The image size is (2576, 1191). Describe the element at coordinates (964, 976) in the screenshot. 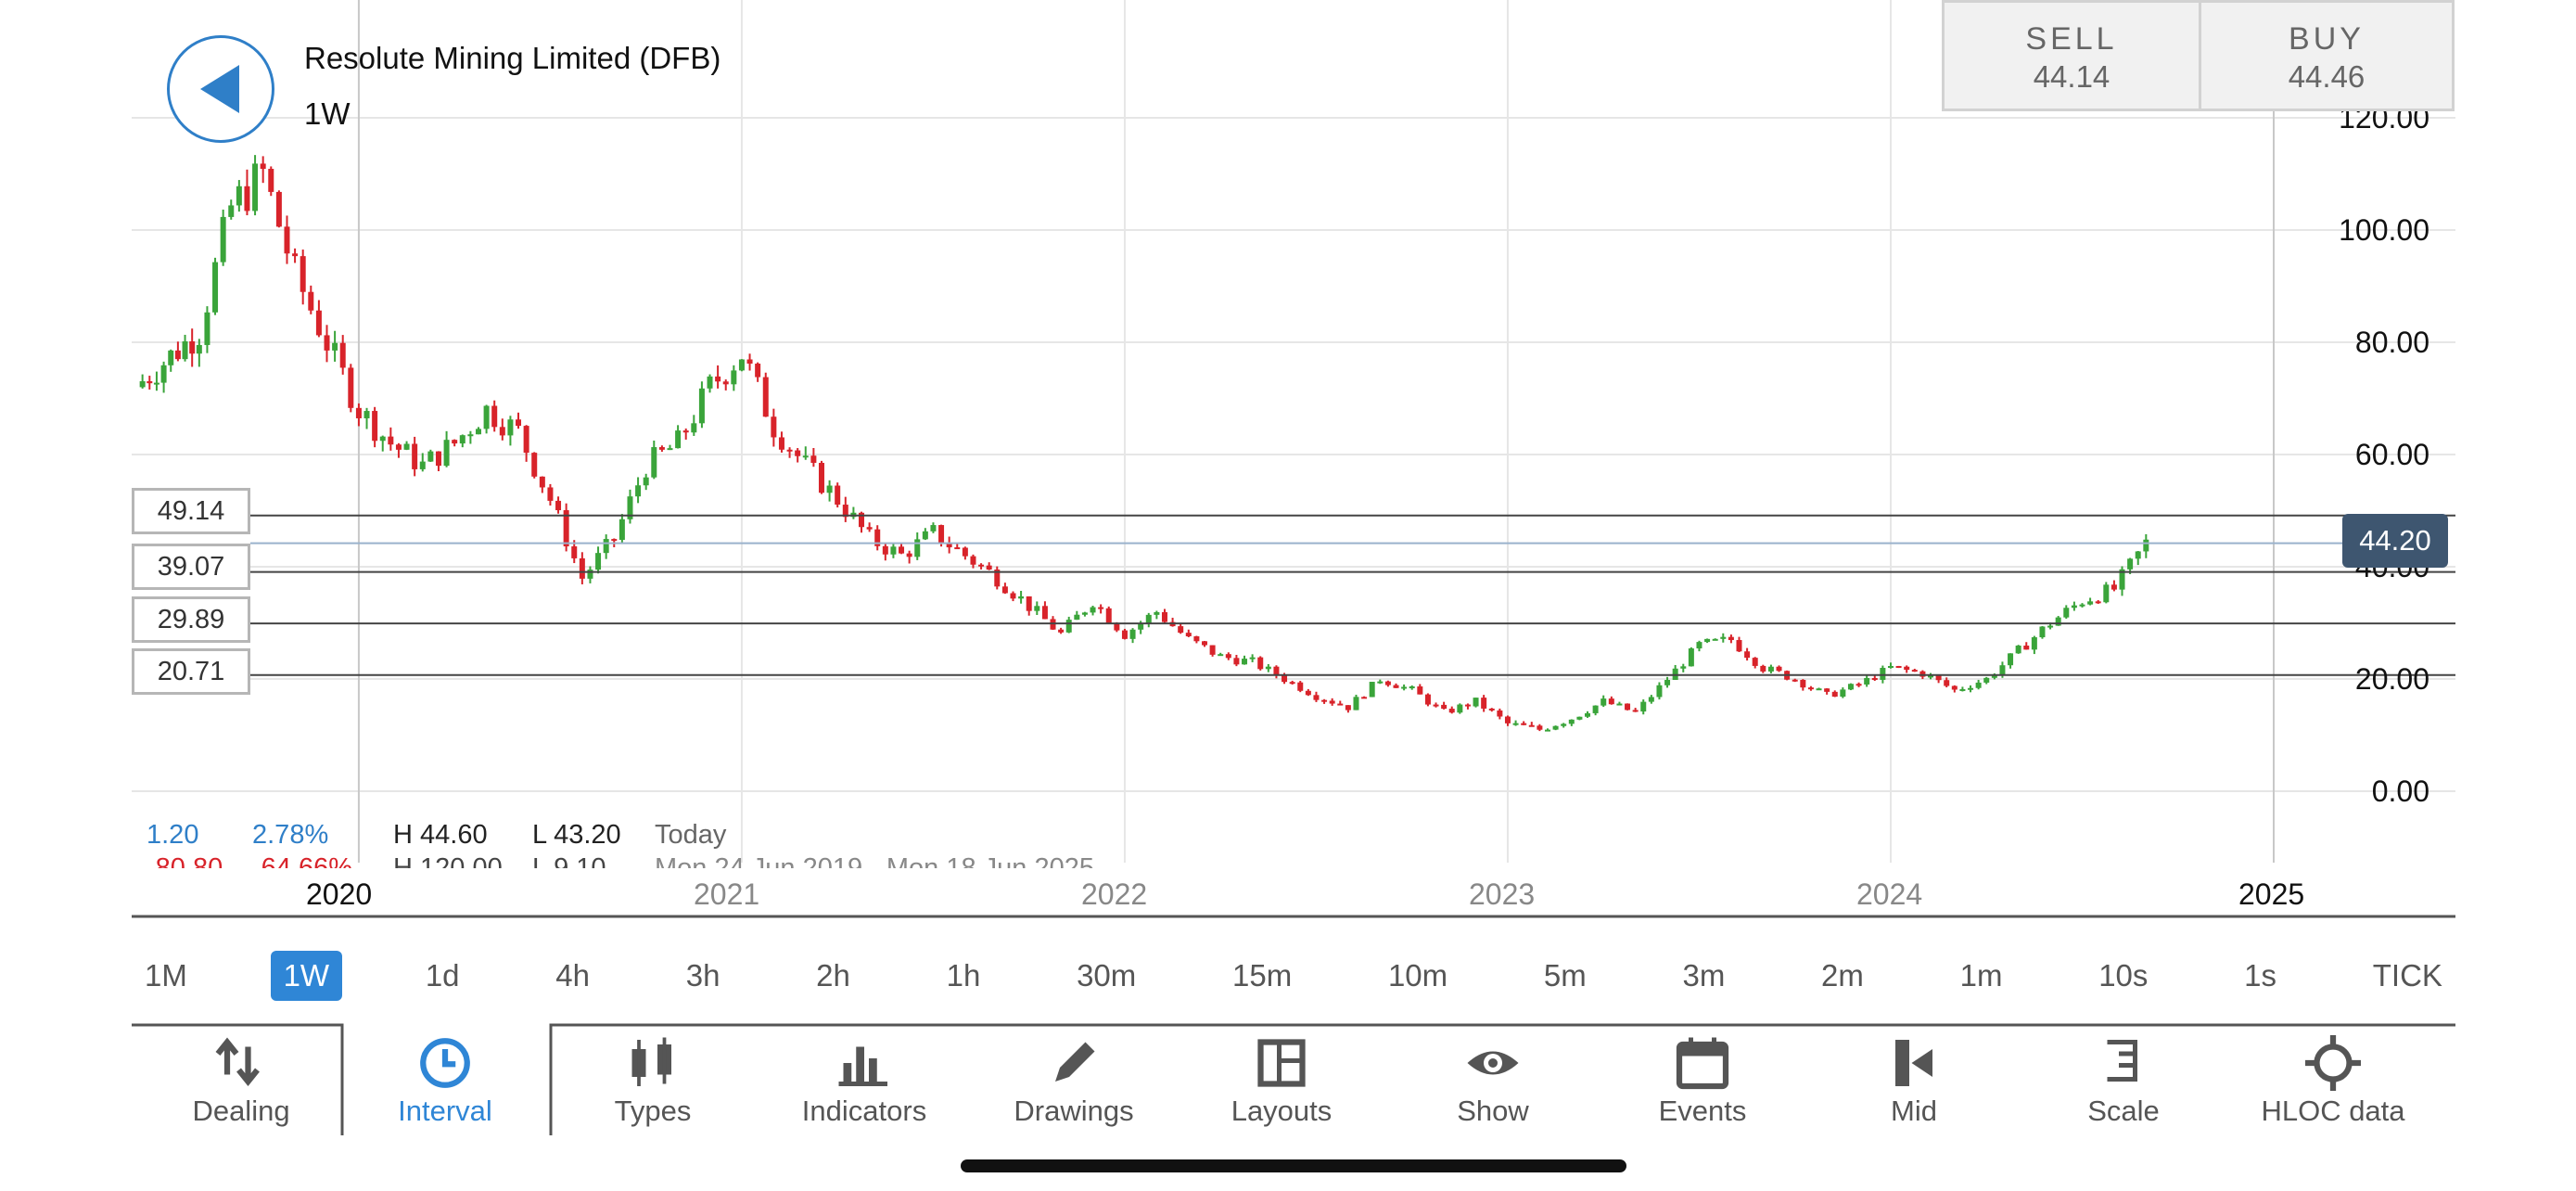

I see `interval-1h: 1h` at that location.